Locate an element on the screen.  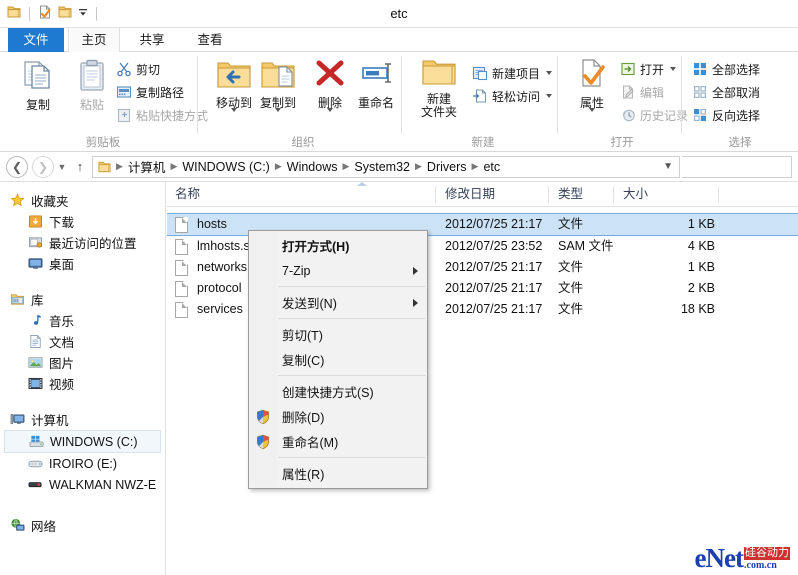
ribbon-paste-button: 粘贴 is located at coordinates (92, 84).